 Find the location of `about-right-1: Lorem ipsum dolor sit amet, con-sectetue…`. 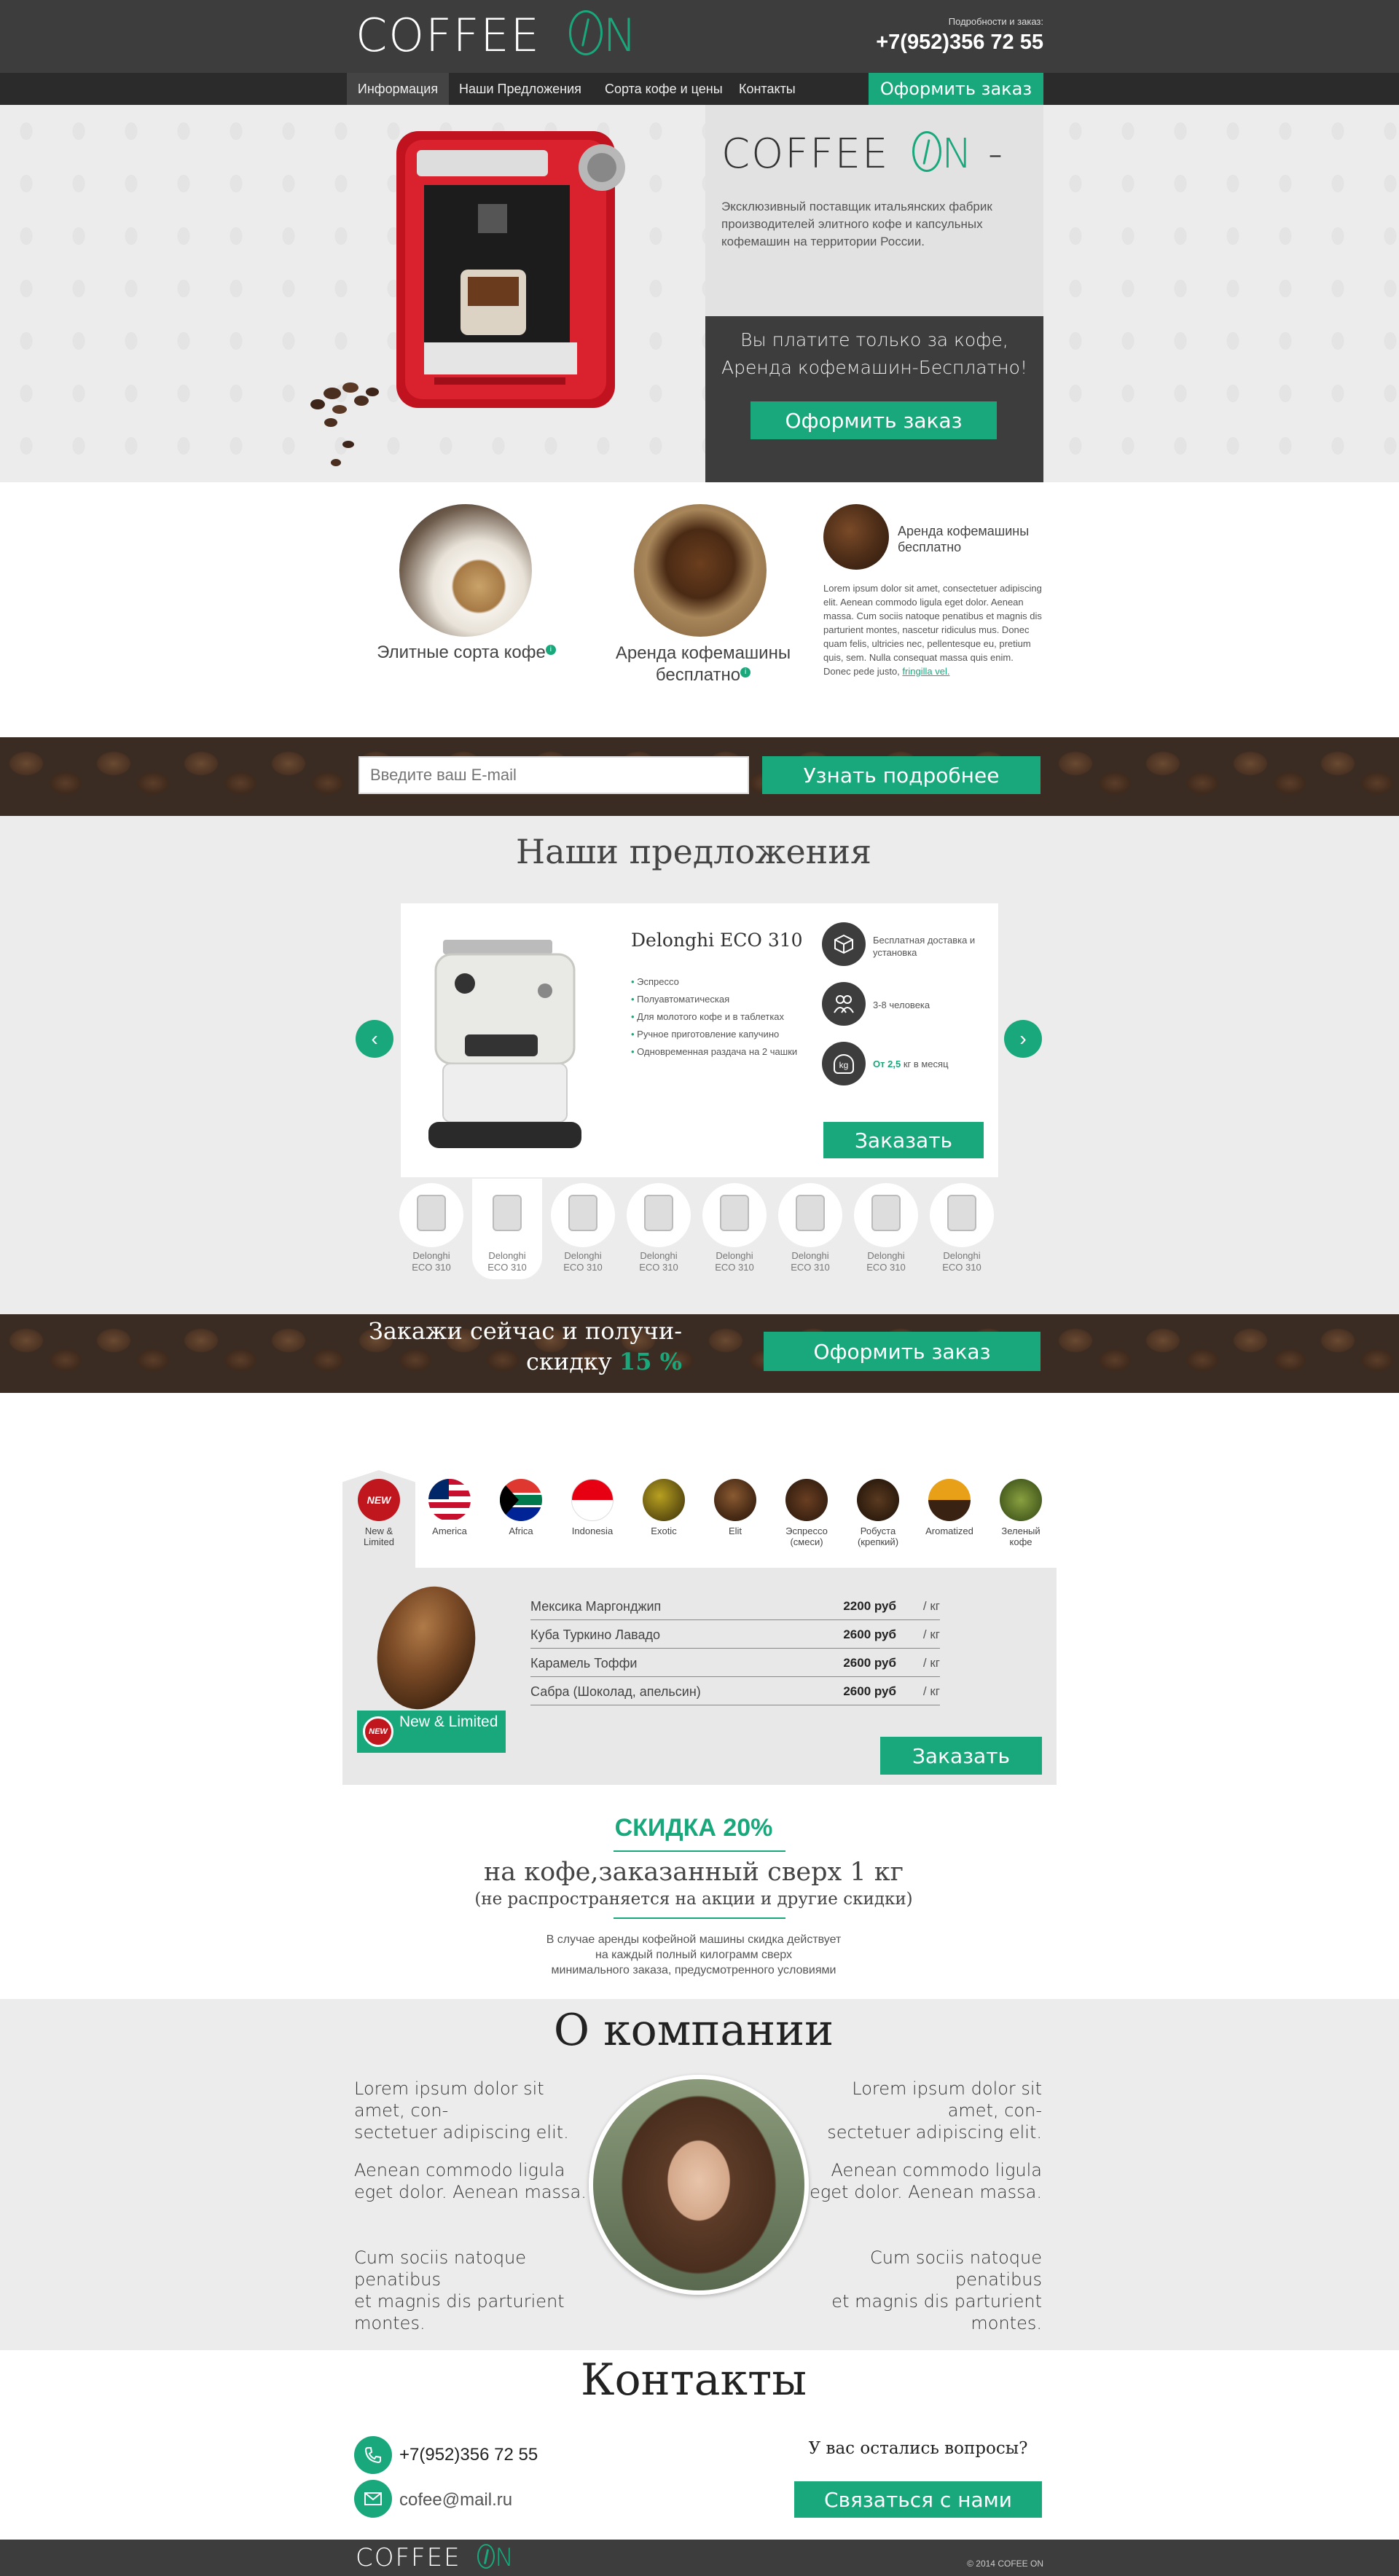

about-right-1: Lorem ipsum dolor sit amet, con-sectetue… is located at coordinates (922, 2110).